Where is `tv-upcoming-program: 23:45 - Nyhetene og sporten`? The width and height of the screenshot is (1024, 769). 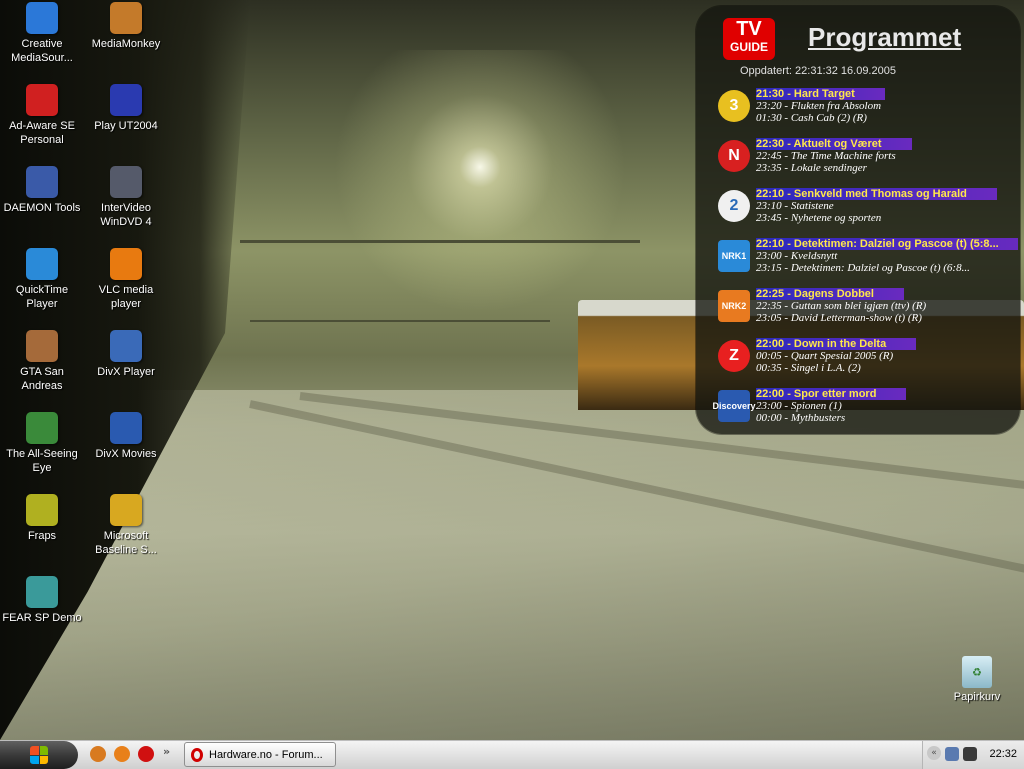
tv-upcoming-program: 23:45 - Nyhetene og sporten is located at coordinates (887, 218).